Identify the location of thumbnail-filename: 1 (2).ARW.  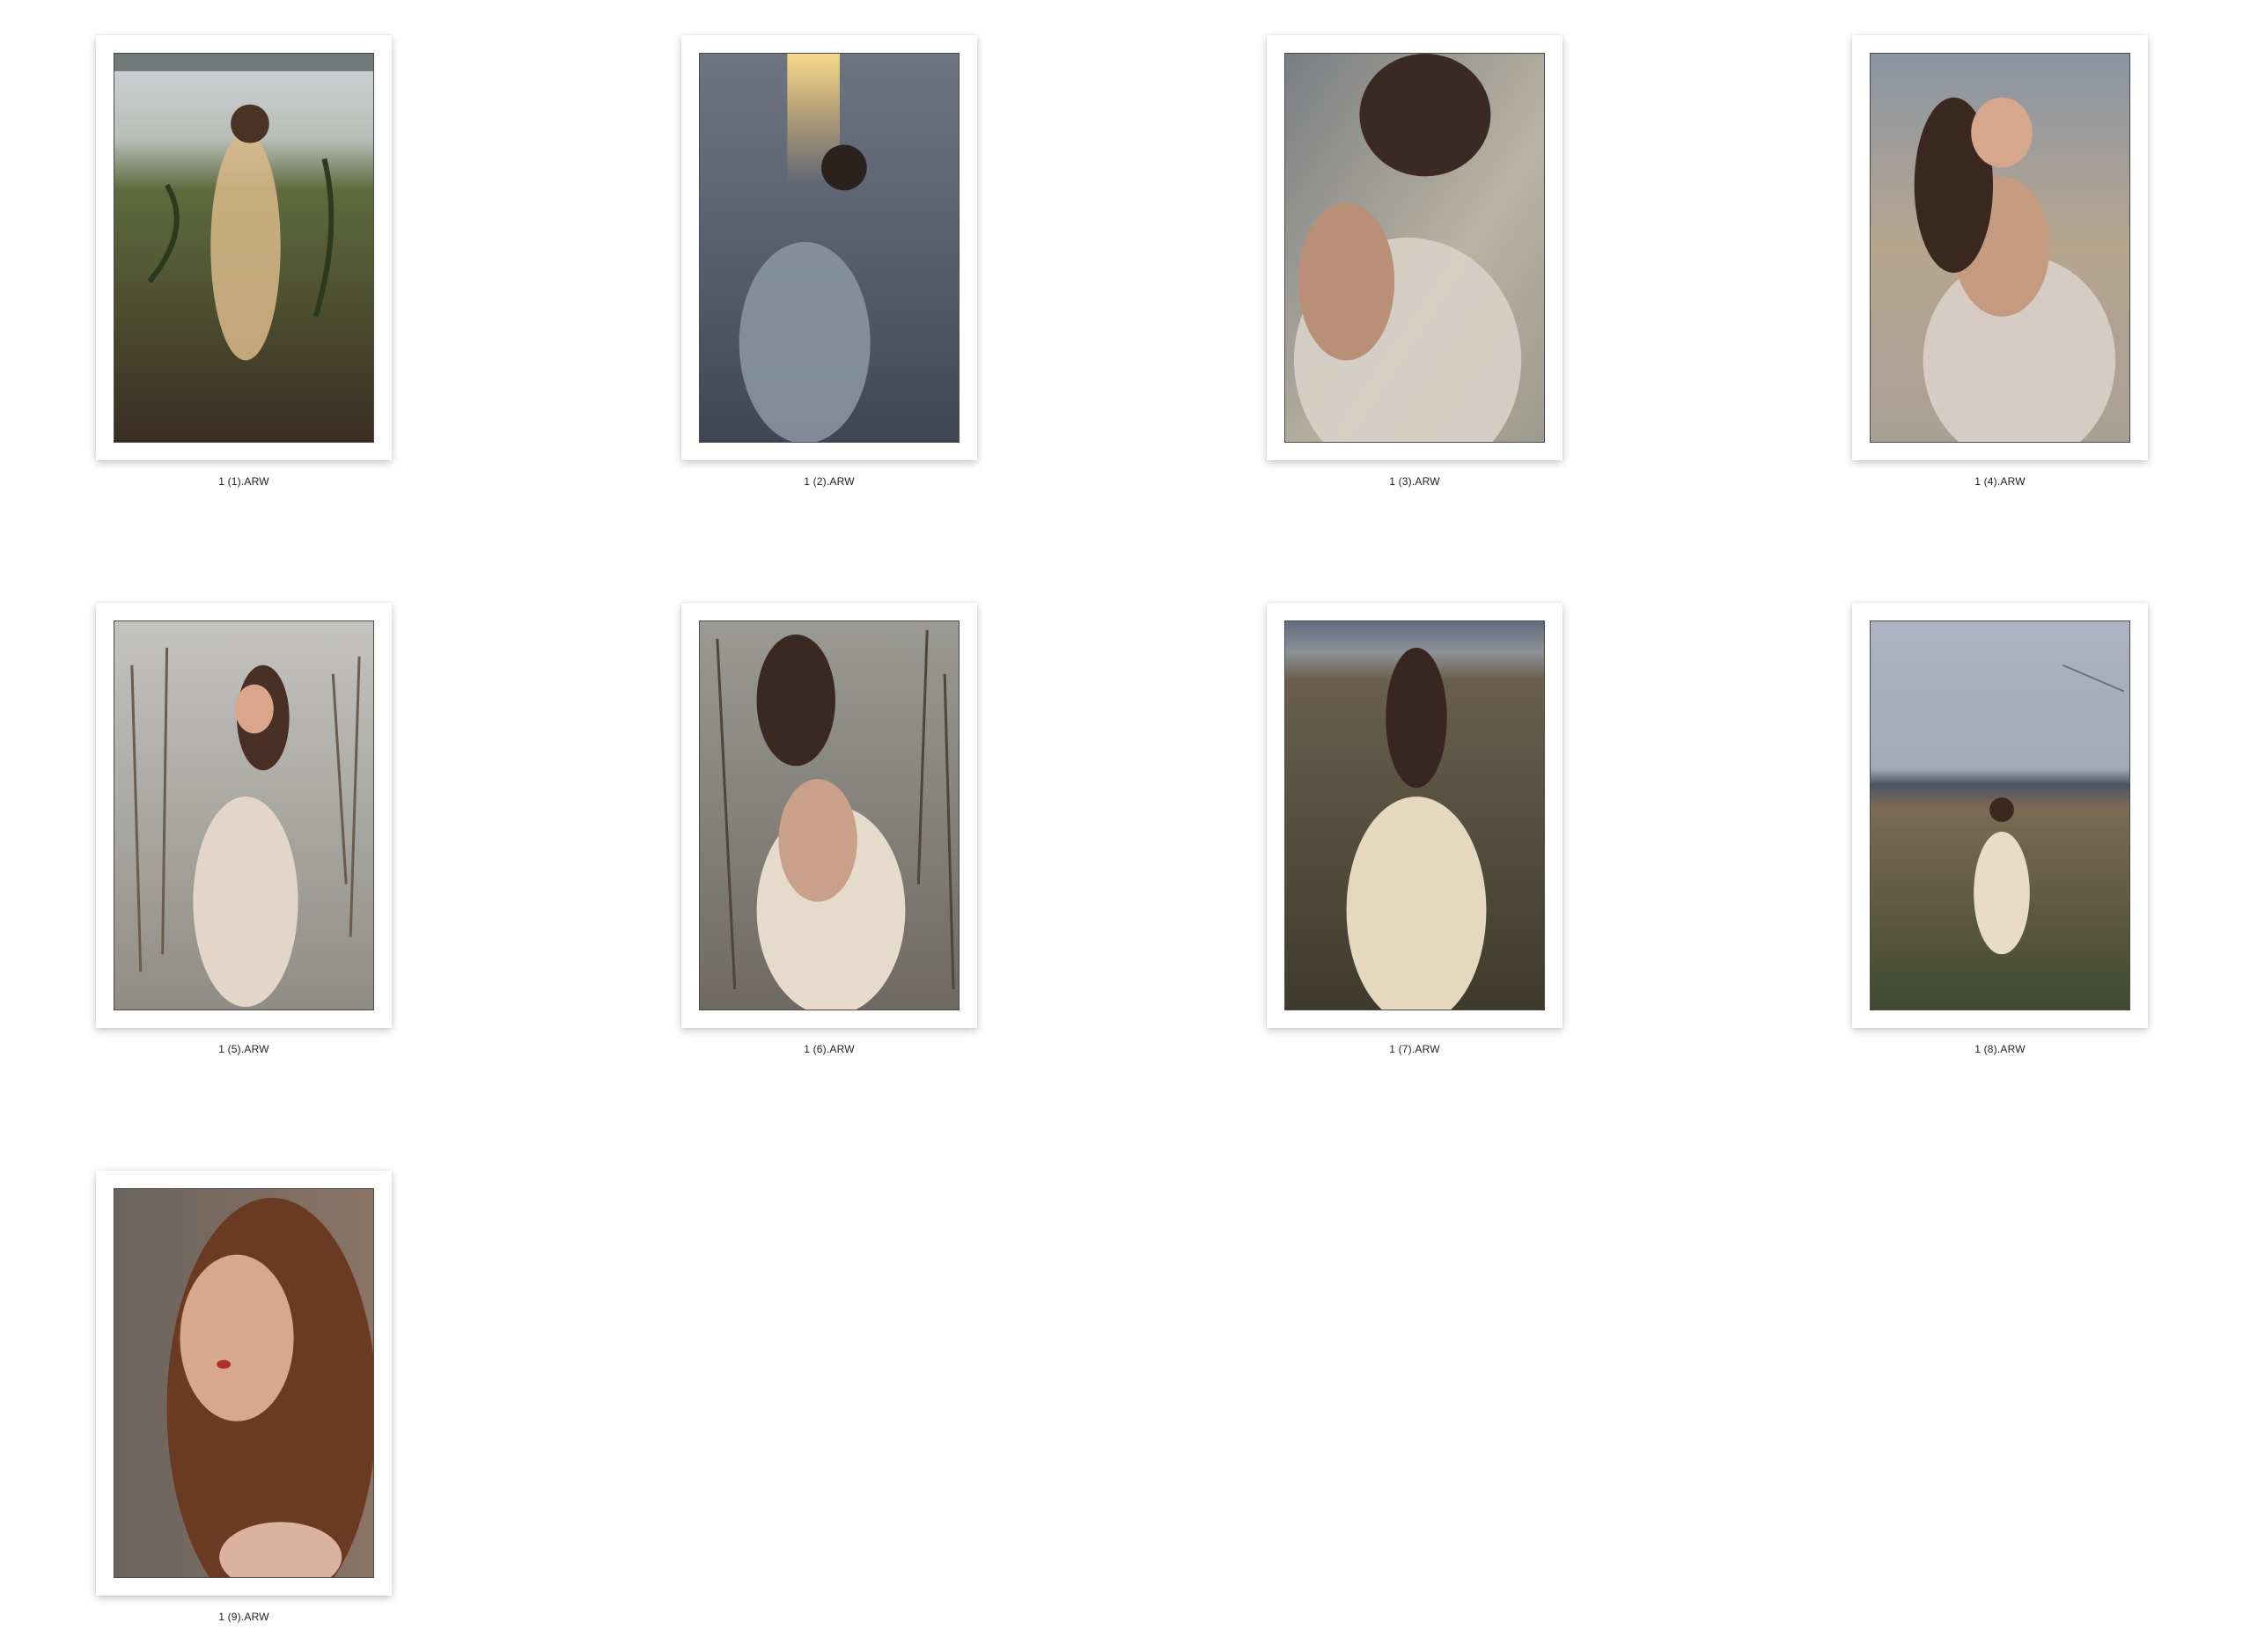
(829, 481).